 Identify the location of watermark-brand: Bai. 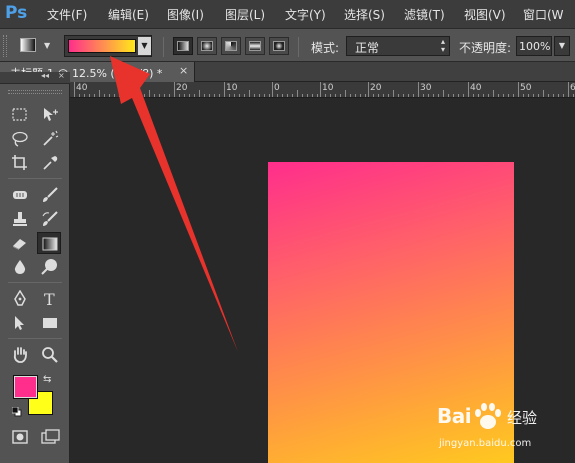
(454, 416).